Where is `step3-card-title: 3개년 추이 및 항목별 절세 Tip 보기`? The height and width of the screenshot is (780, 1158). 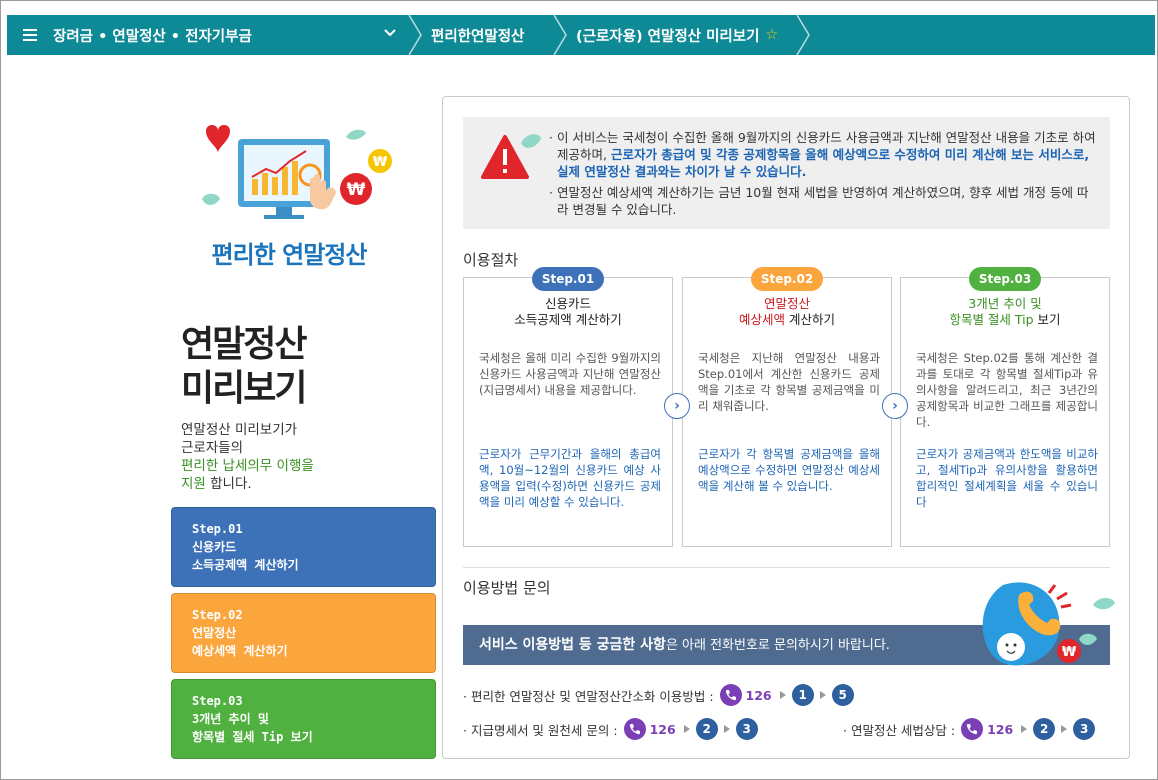
step3-card-title: 3개년 추이 및 항목별 절세 Tip 보기 is located at coordinates (1005, 312).